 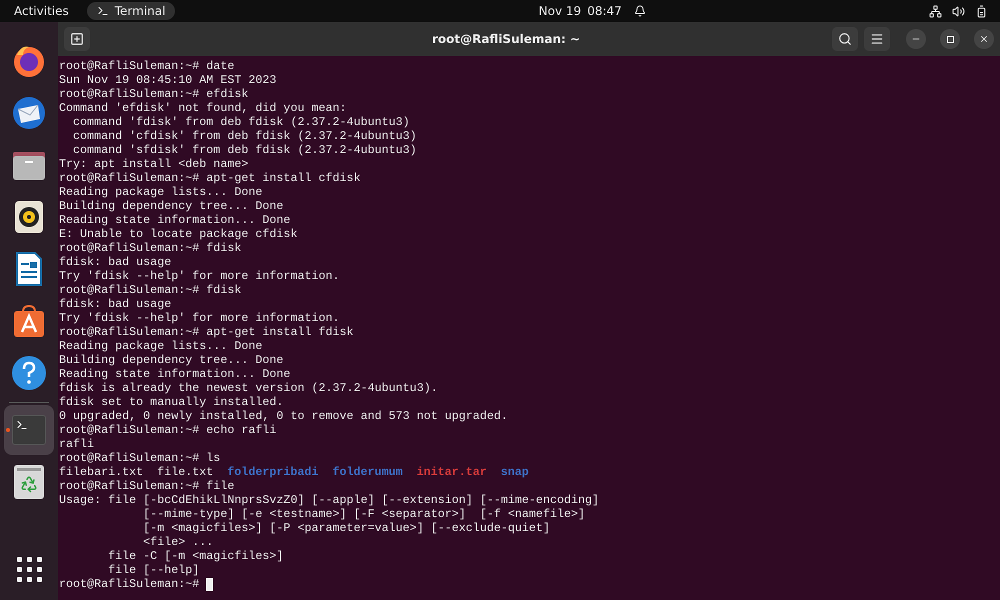 I want to click on terminal-line: rafli, so click(x=76, y=444).